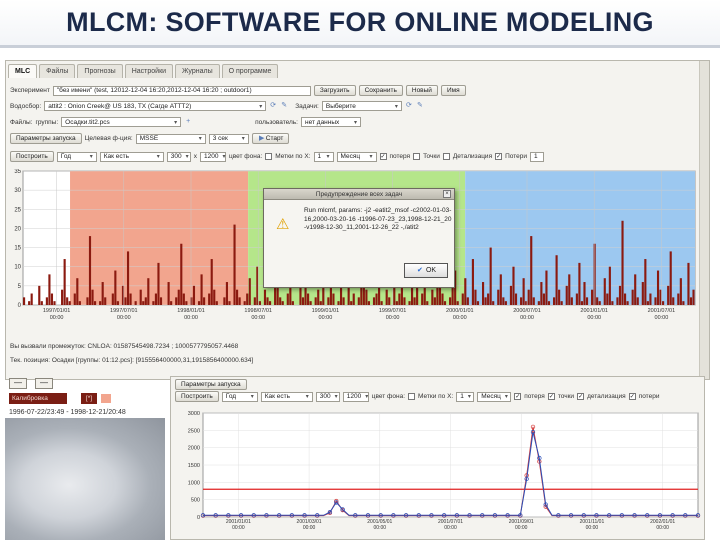 This screenshot has height=540, width=720. Describe the element at coordinates (447, 194) in the screenshot. I see `close-icon: ×` at that location.